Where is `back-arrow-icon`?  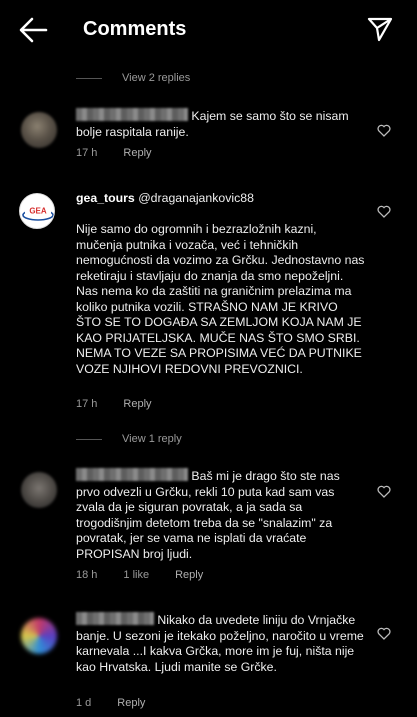
back-arrow-icon is located at coordinates (33, 30).